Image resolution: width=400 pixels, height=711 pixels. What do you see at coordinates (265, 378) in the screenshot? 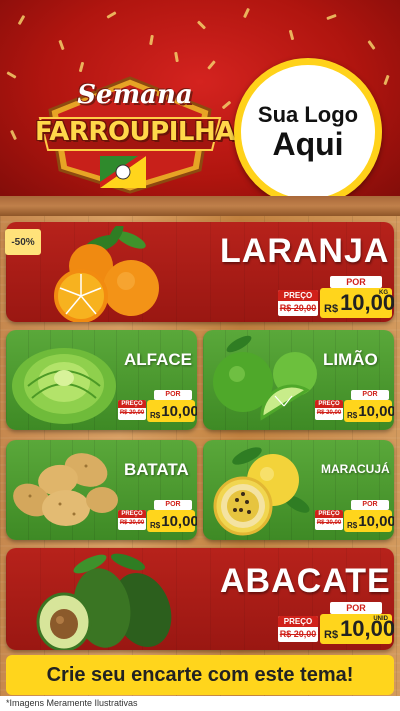
I see `lime-icon` at bounding box center [265, 378].